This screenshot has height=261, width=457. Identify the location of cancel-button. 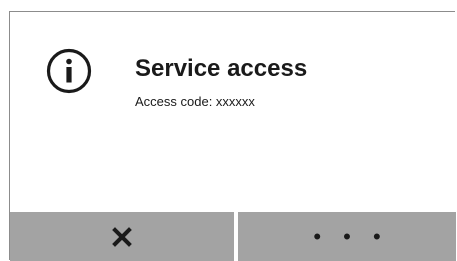
(122, 236).